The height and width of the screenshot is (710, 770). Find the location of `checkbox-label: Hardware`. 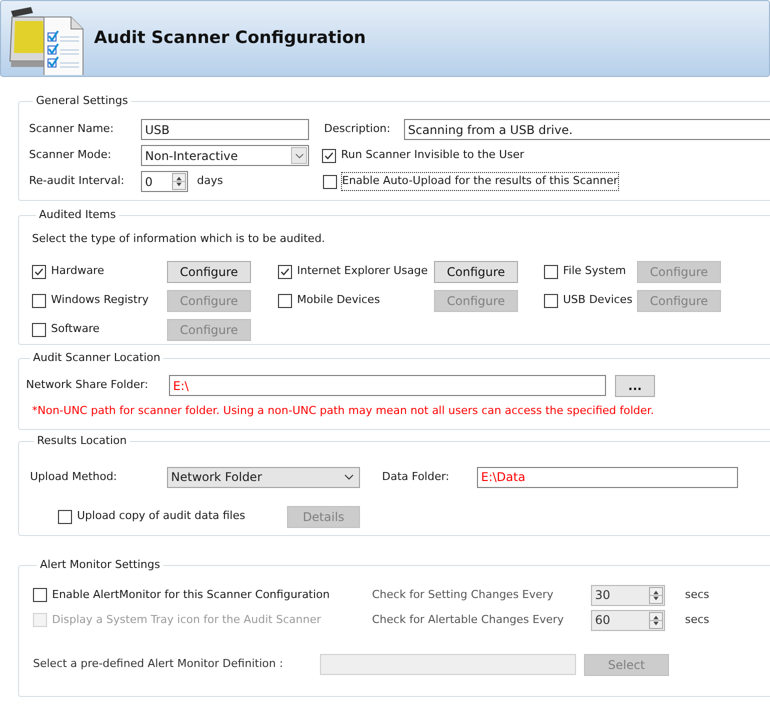

checkbox-label: Hardware is located at coordinates (77, 271).